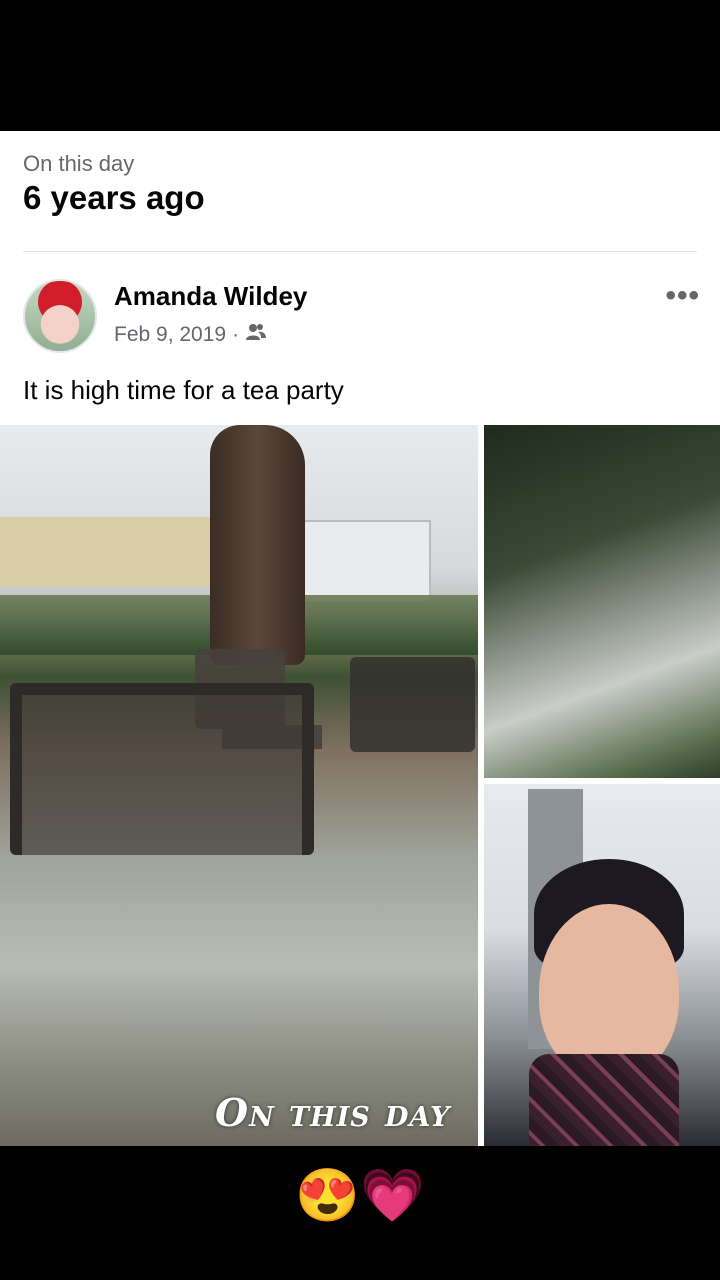  Describe the element at coordinates (114, 197) in the screenshot. I see `memory-title: 6 years ago` at that location.